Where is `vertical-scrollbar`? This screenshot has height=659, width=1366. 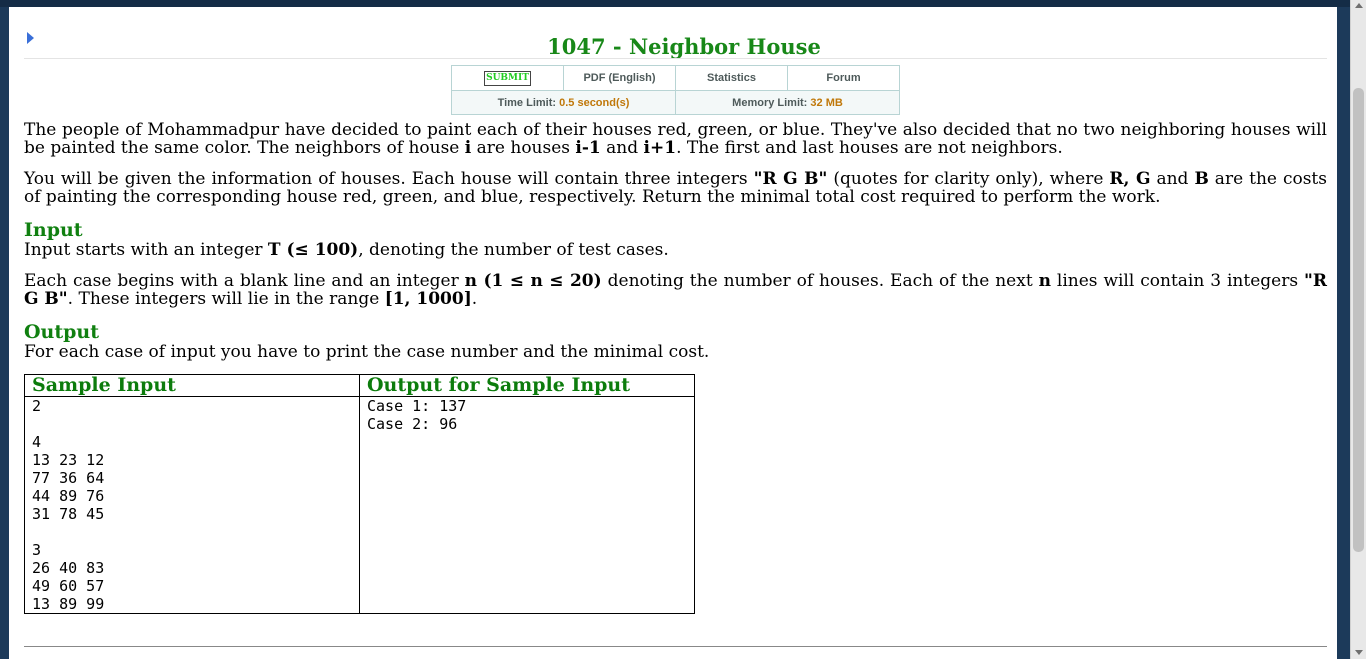
vertical-scrollbar is located at coordinates (1358, 329).